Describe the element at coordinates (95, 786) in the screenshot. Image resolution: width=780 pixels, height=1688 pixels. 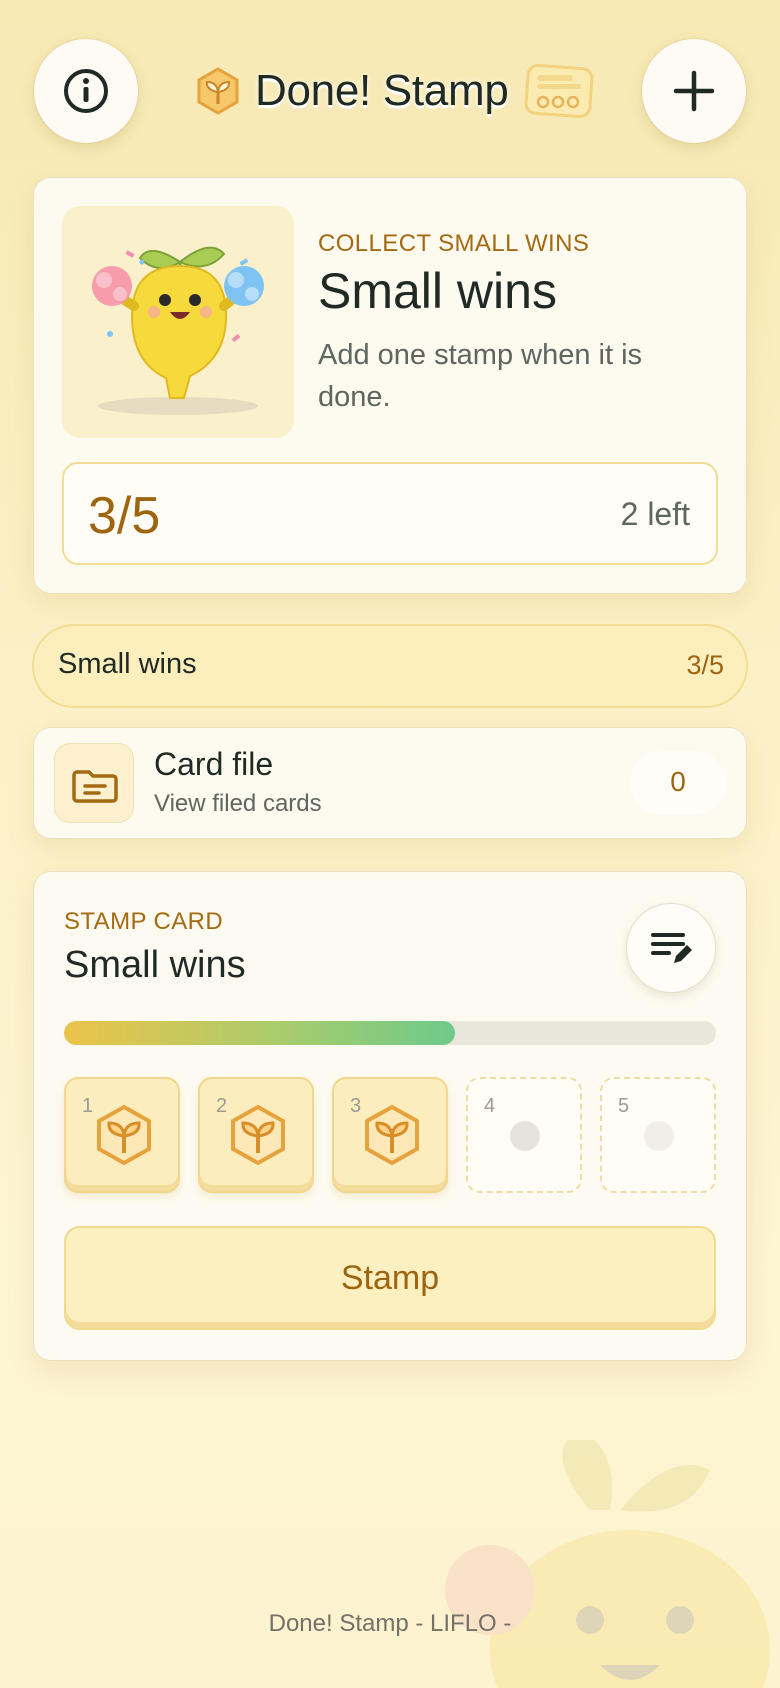
I see `folder-icon` at that location.